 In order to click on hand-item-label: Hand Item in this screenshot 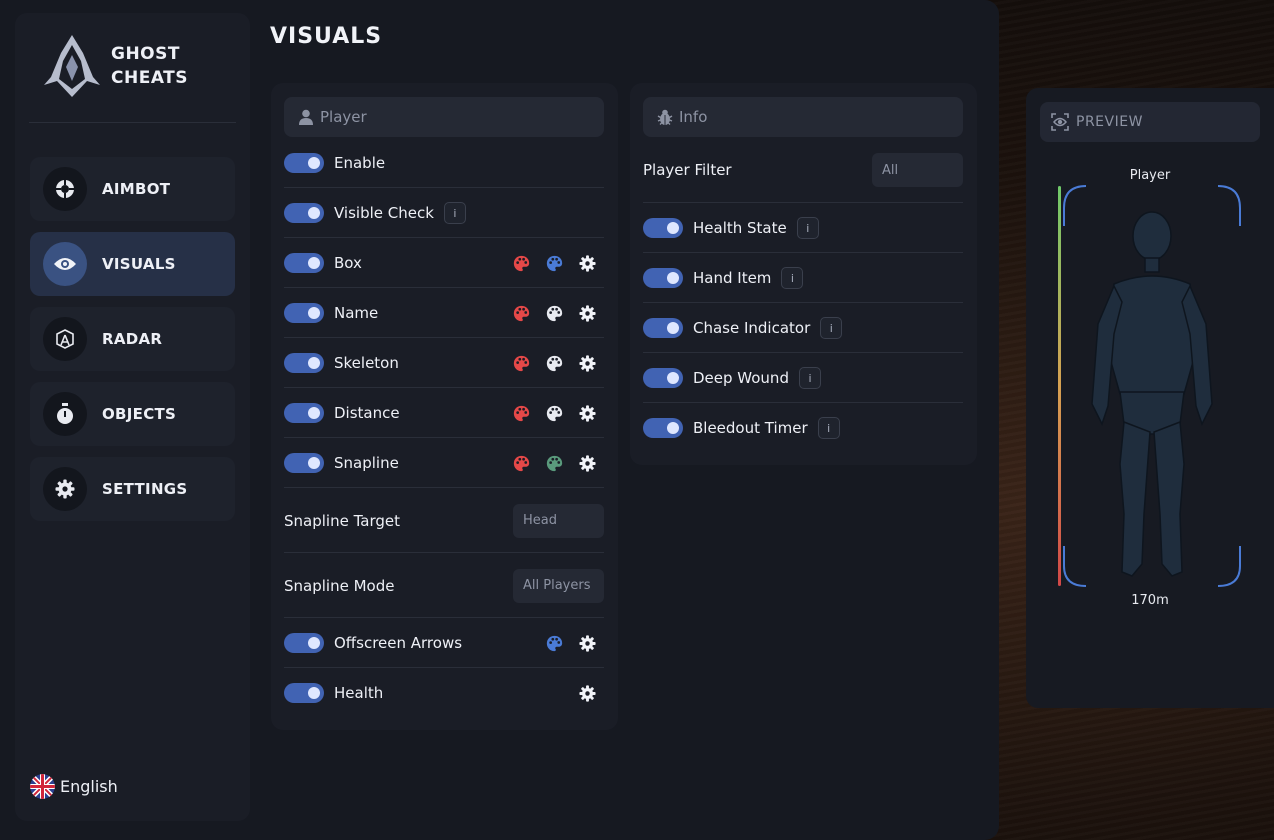, I will do `click(732, 278)`.